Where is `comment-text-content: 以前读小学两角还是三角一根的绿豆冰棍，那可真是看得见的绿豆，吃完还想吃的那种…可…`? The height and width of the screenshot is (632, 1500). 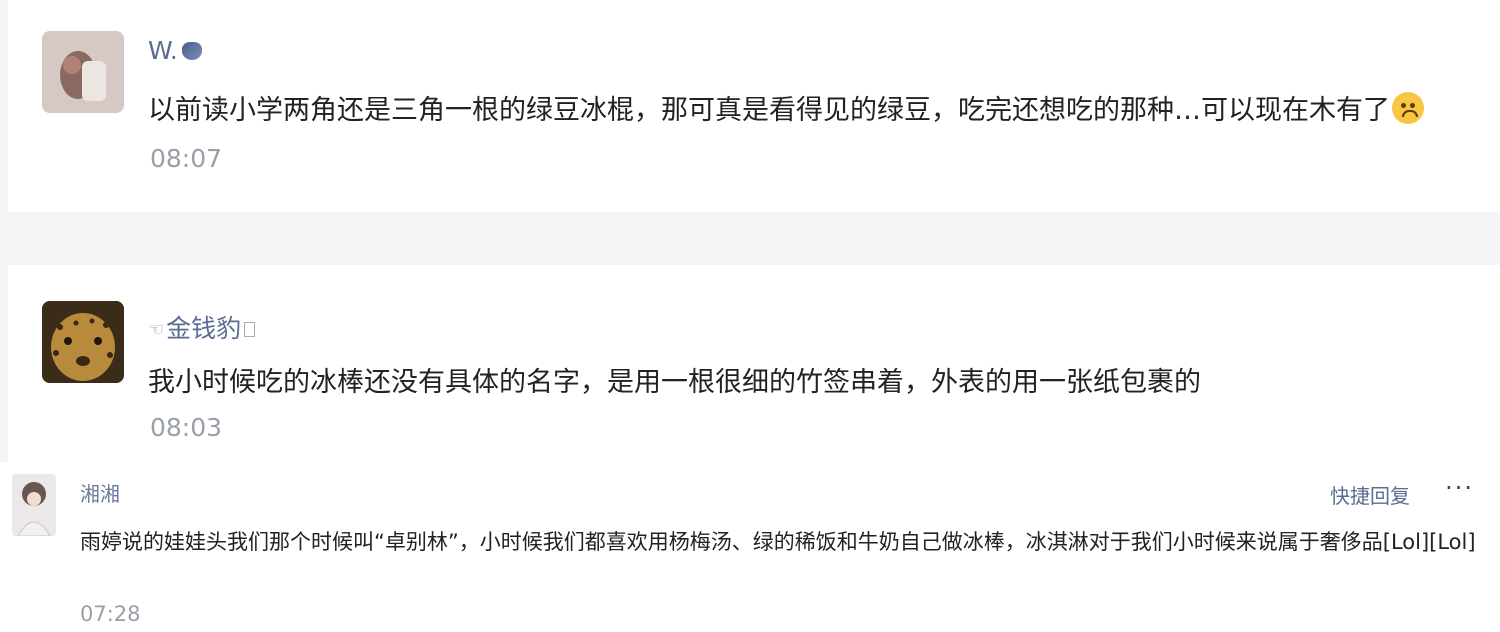 comment-text-content: 以前读小学两角还是三角一根的绿豆冰棍，那可真是看得见的绿豆，吃完还想吃的那种…可… is located at coordinates (769, 110).